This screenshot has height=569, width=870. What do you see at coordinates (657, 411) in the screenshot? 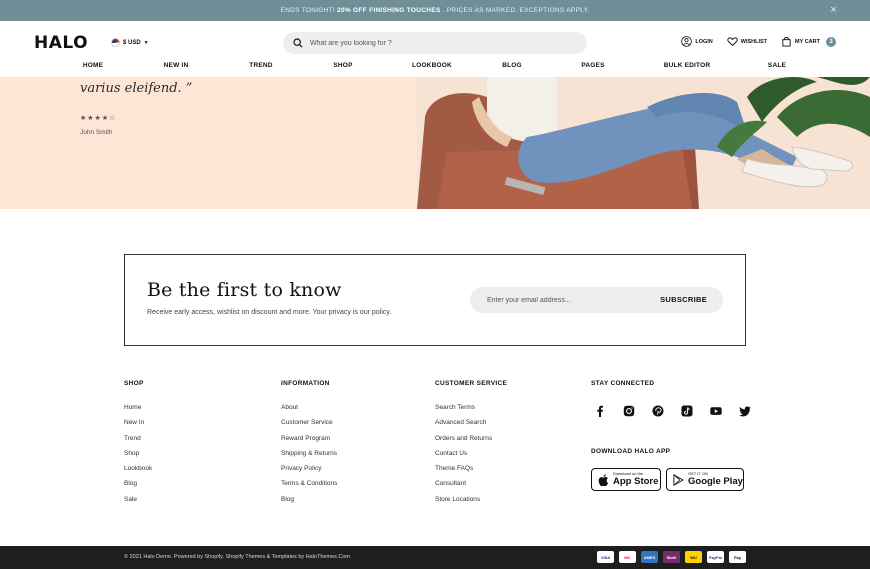
I see `pinterest-icon` at bounding box center [657, 411].